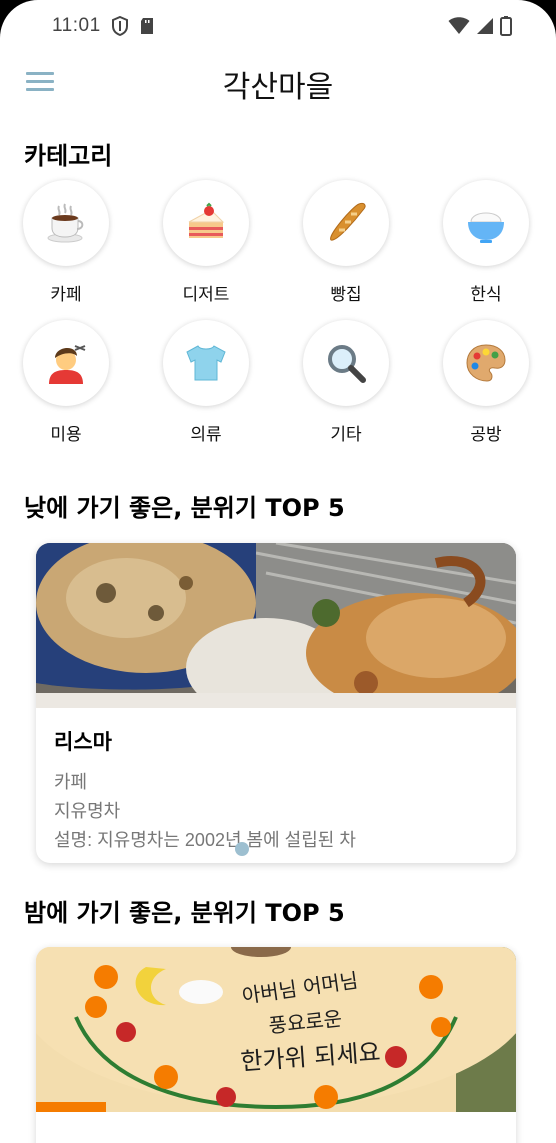 The width and height of the screenshot is (556, 1143). Describe the element at coordinates (459, 25) in the screenshot. I see `wifi-icon` at that location.